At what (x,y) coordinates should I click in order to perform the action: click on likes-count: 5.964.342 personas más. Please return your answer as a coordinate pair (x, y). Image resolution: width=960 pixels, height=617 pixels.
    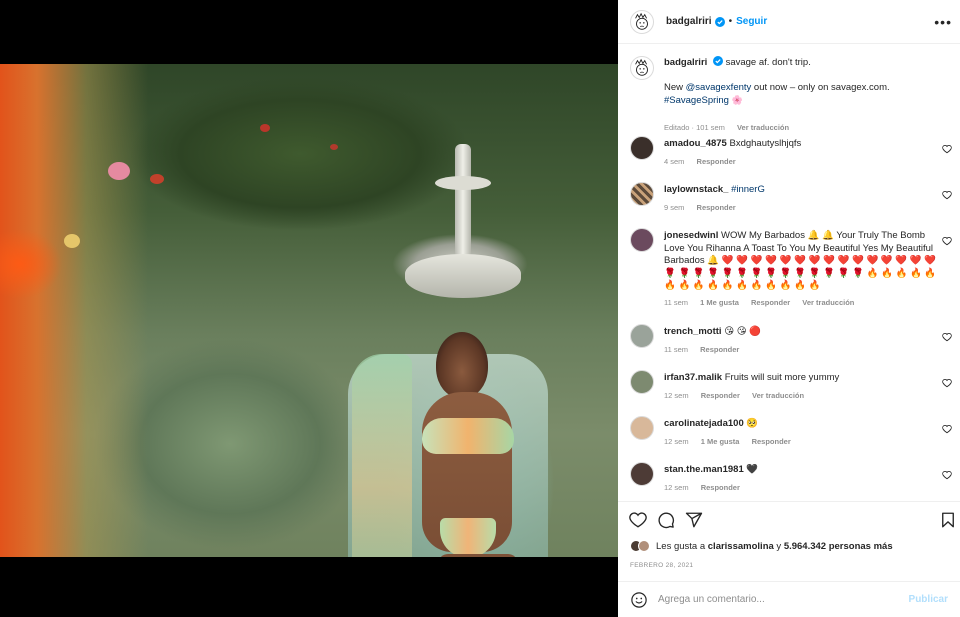
    Looking at the image, I should click on (838, 546).